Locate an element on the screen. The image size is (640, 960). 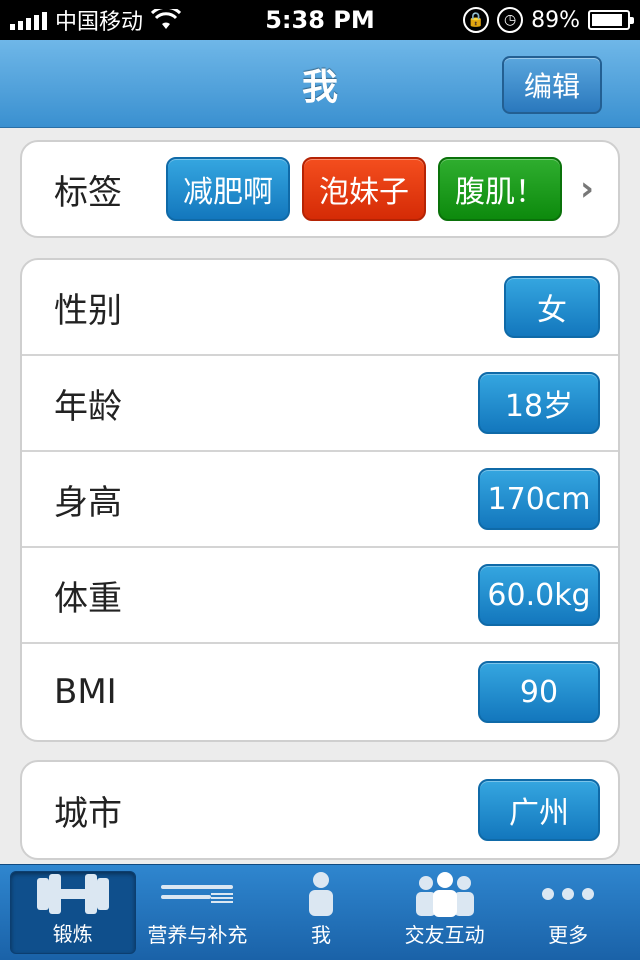
person-icon is located at coordinates (321, 894).